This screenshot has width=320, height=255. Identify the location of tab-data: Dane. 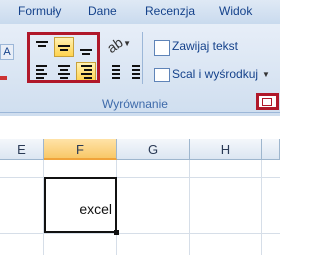
(102, 11).